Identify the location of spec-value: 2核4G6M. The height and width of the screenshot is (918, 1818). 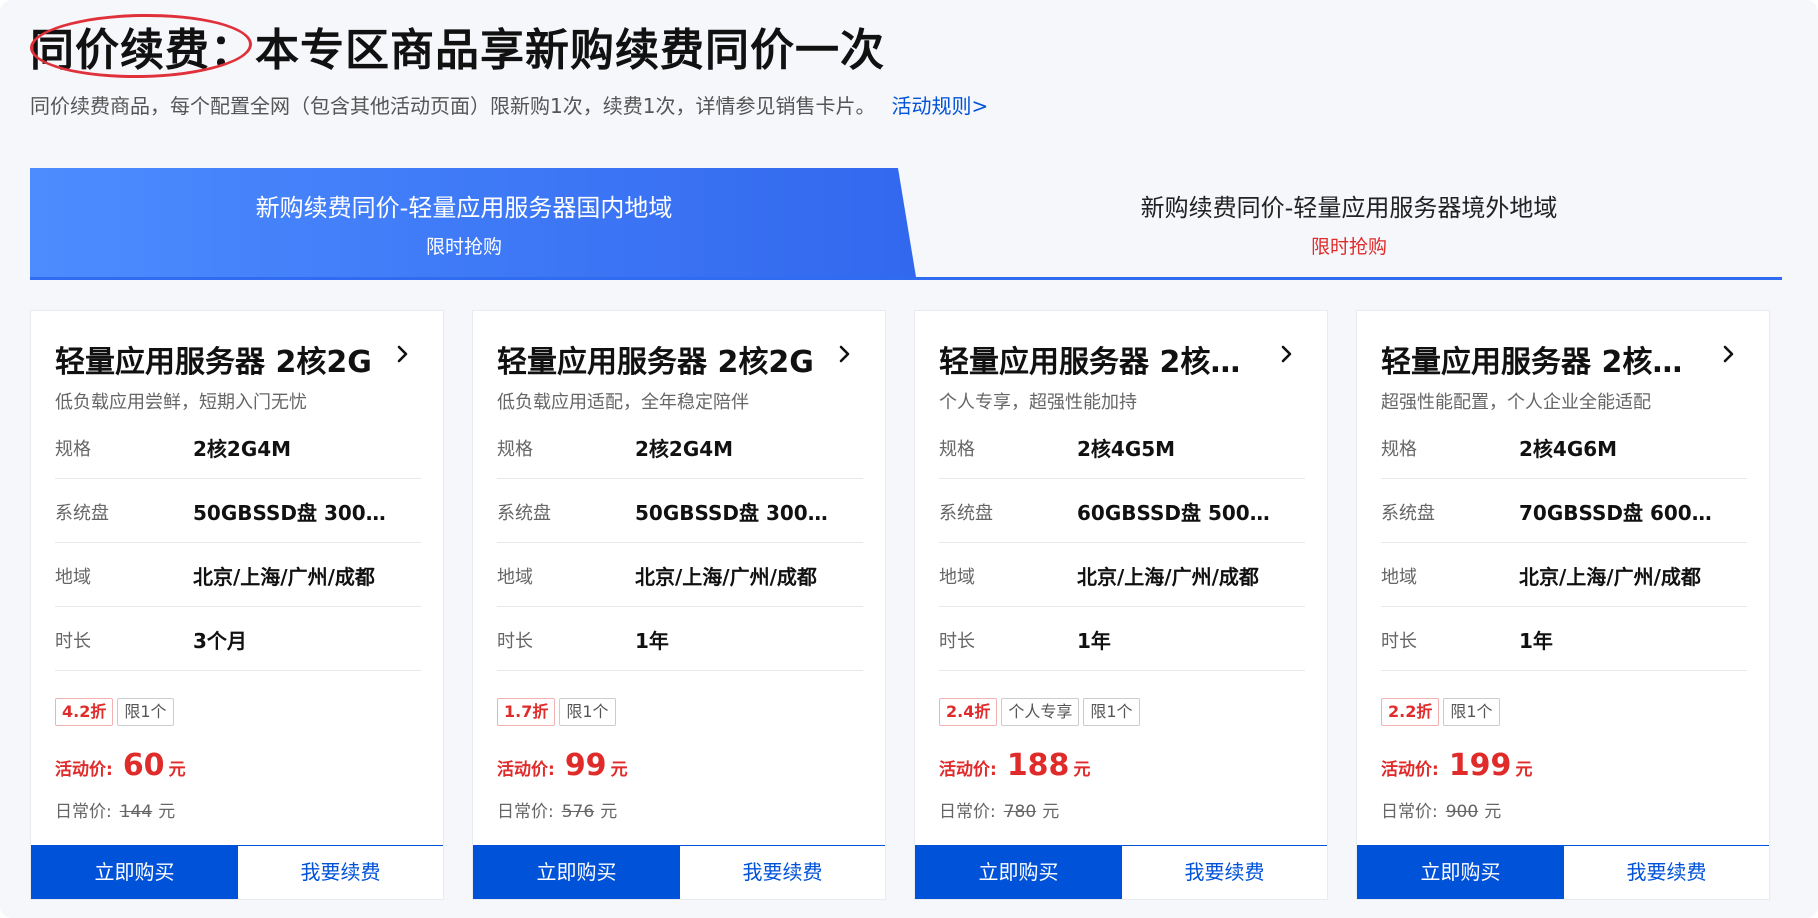
(1568, 449).